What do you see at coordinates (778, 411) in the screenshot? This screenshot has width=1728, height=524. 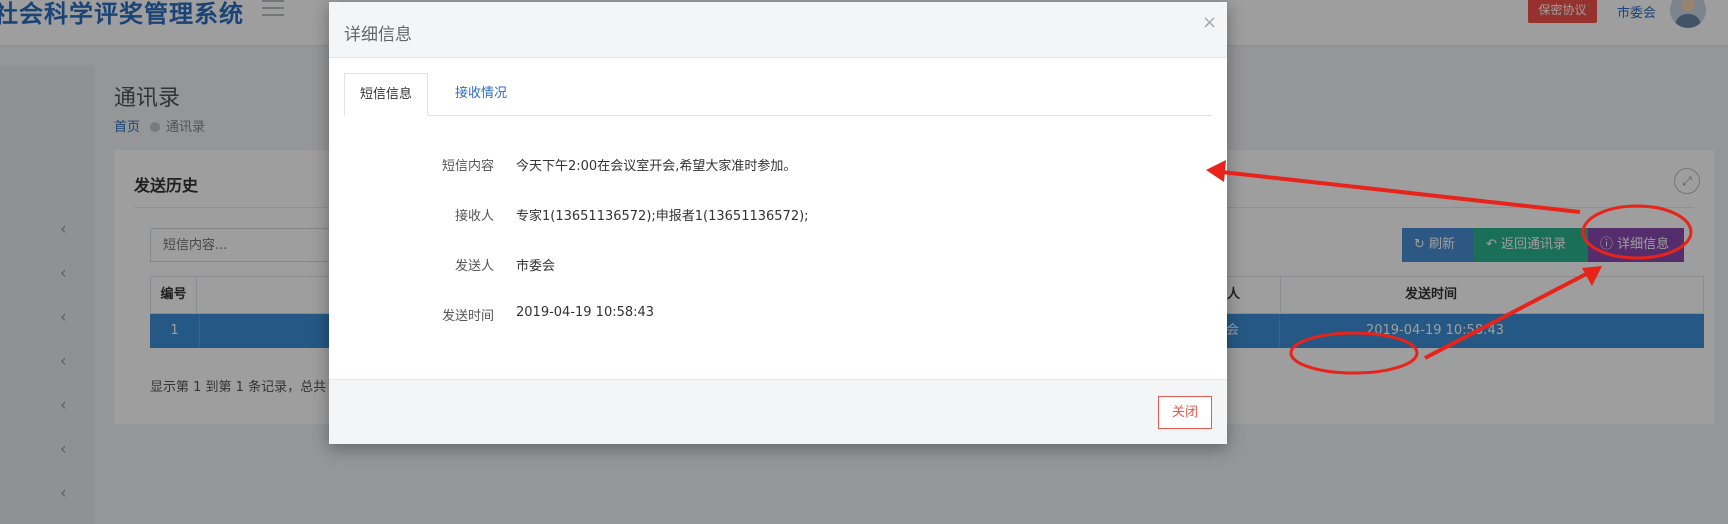 I see `modal-footer: 关闭` at bounding box center [778, 411].